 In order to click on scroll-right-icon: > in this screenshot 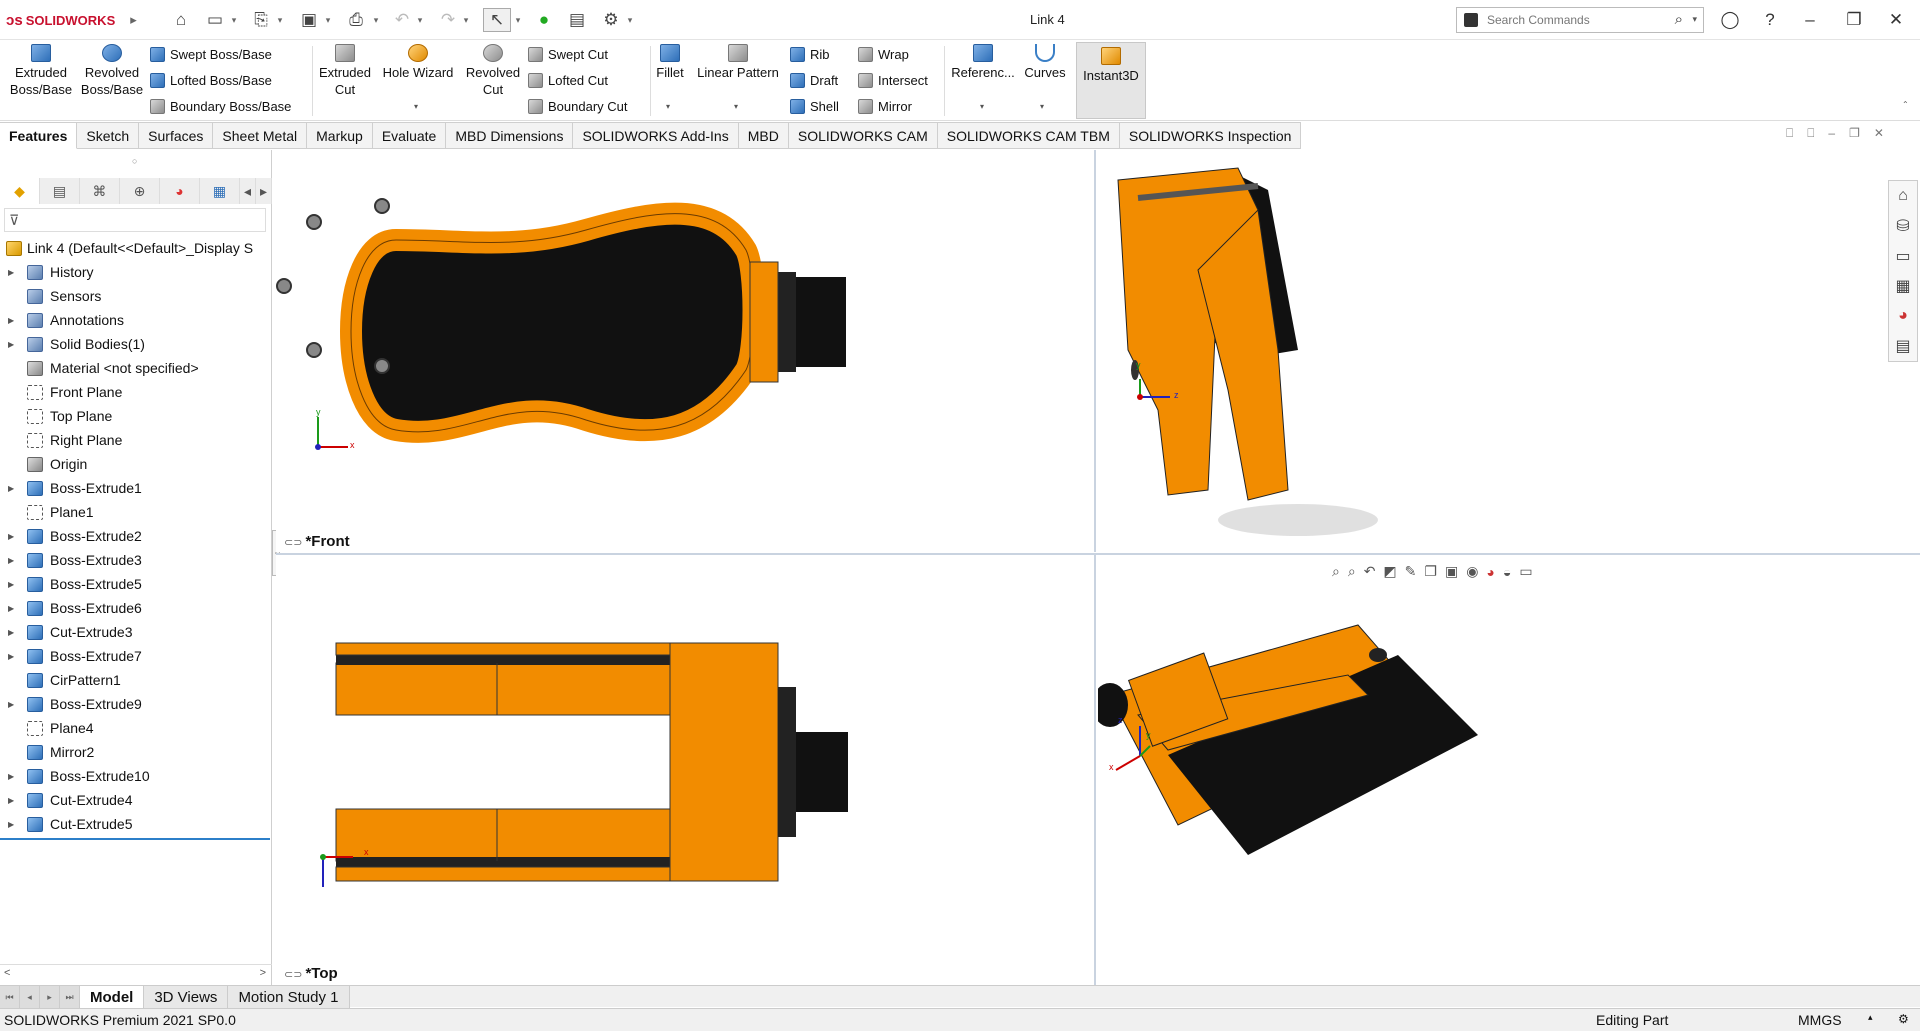, I will do `click(263, 973)`.